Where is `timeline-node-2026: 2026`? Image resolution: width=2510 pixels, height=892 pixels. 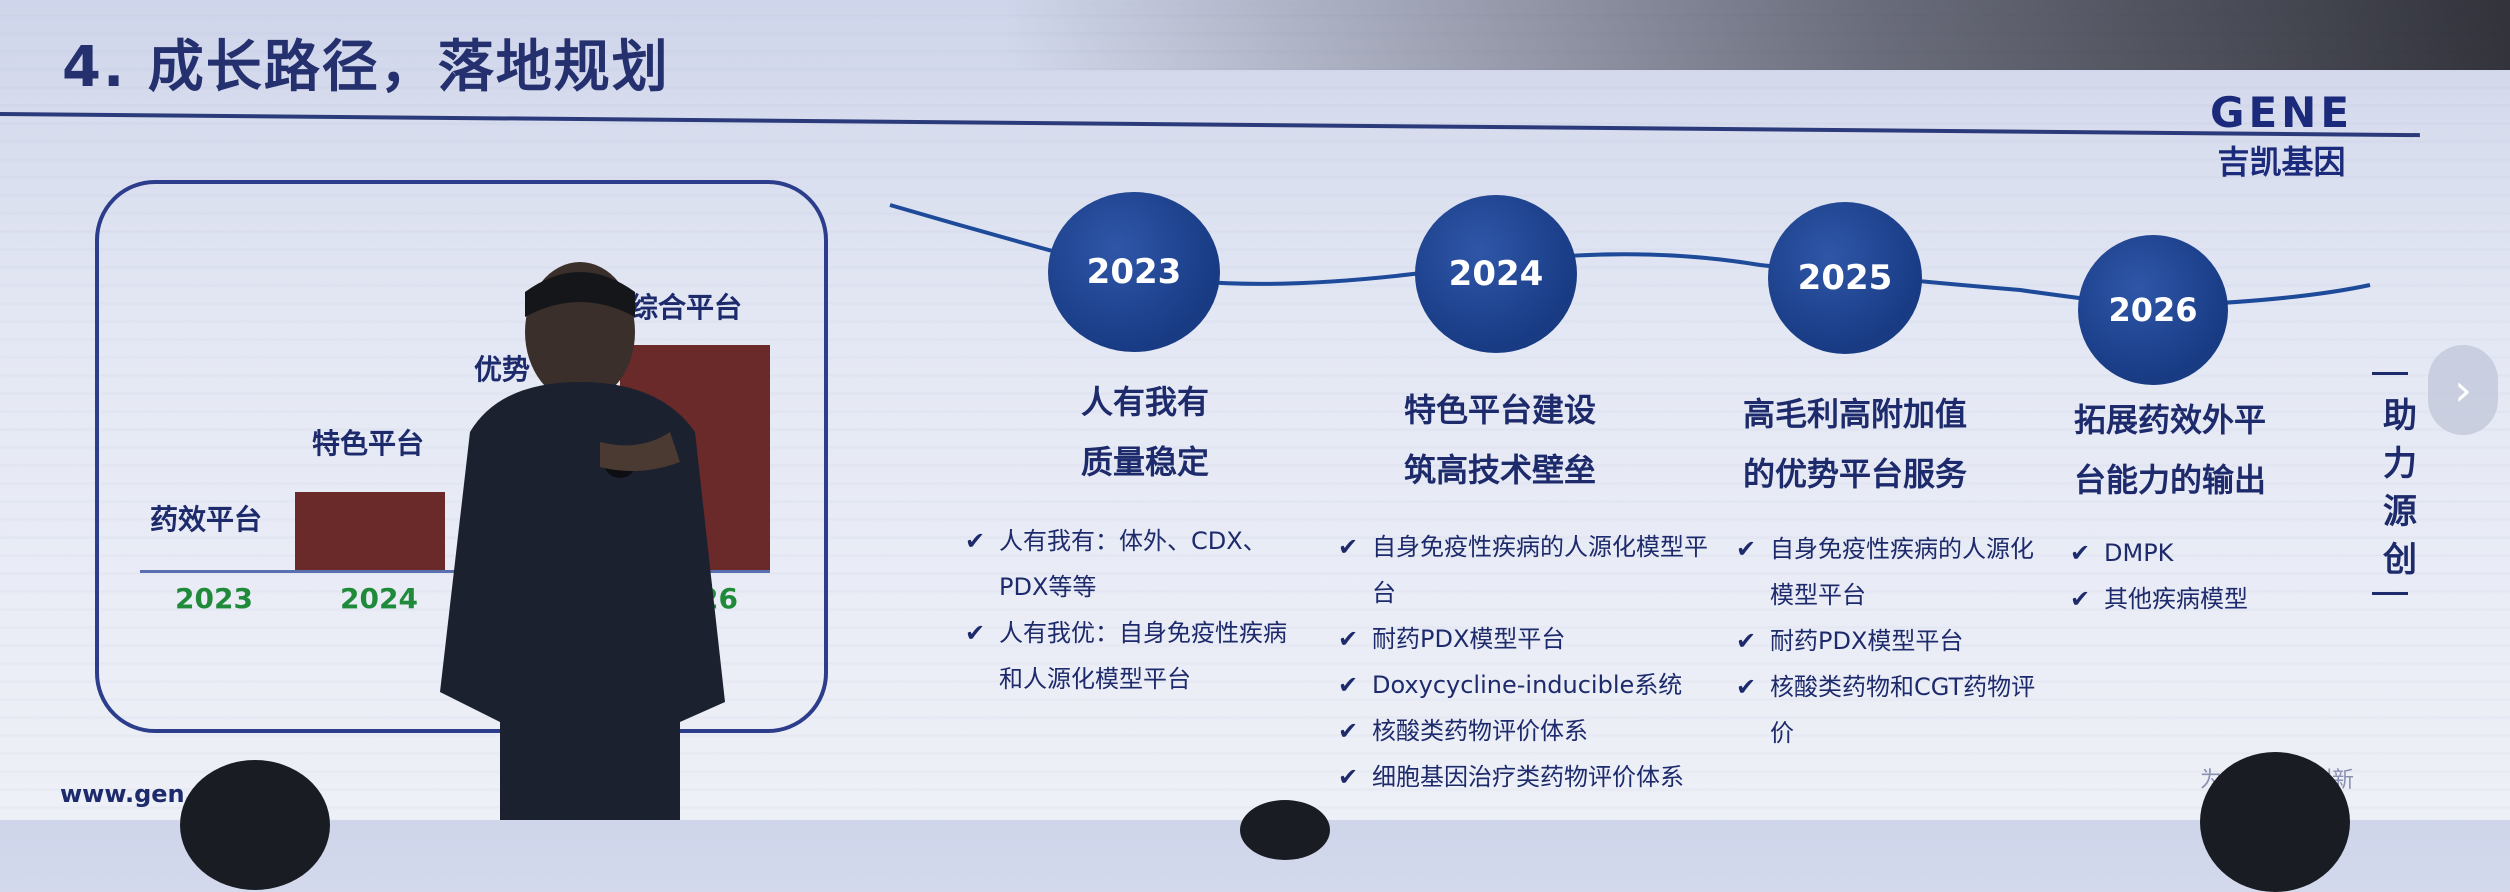 timeline-node-2026: 2026 is located at coordinates (2153, 310).